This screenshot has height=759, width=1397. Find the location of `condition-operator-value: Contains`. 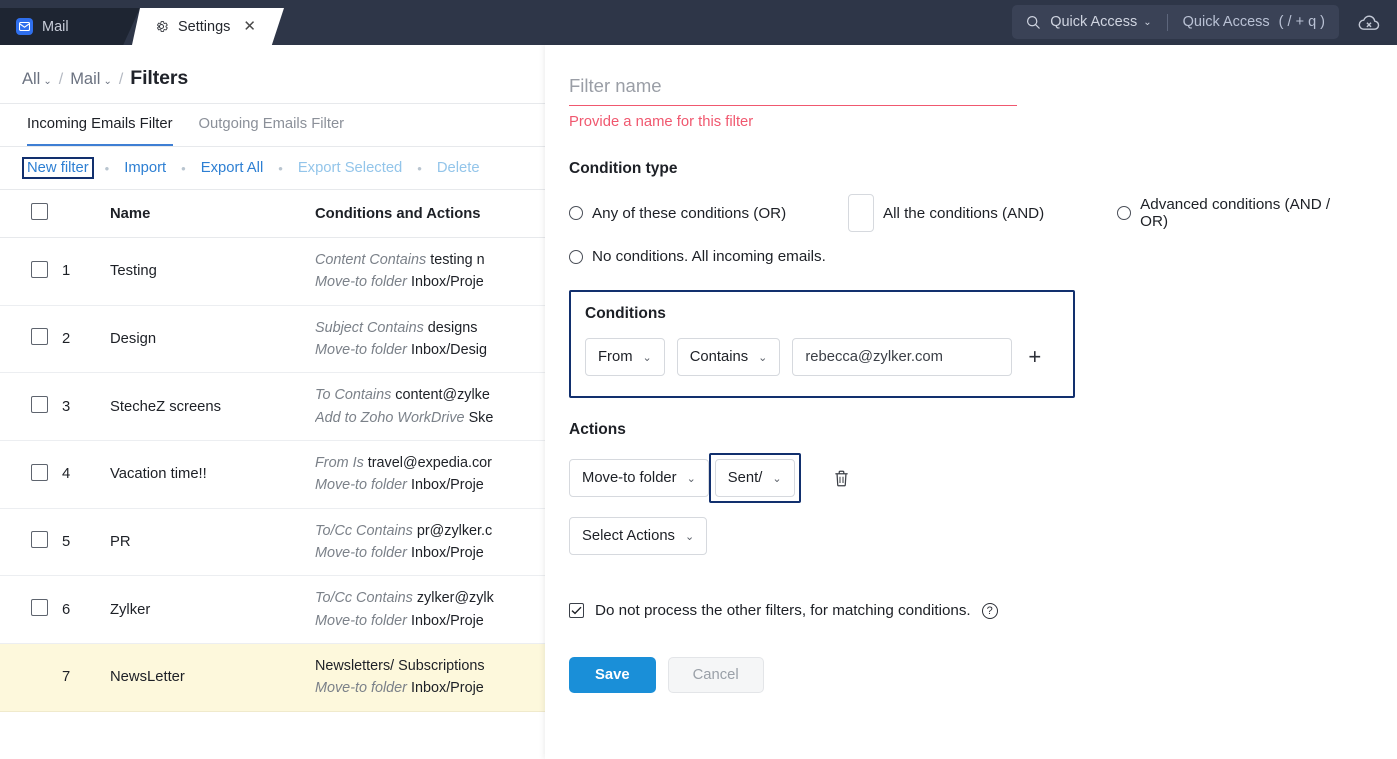

condition-operator-value: Contains is located at coordinates (719, 357).